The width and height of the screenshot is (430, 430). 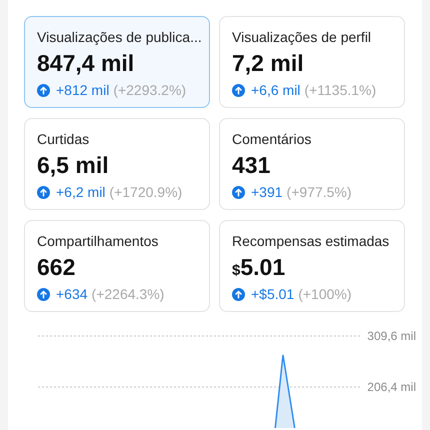 I want to click on metric-value: 7,2 mil, so click(x=268, y=63).